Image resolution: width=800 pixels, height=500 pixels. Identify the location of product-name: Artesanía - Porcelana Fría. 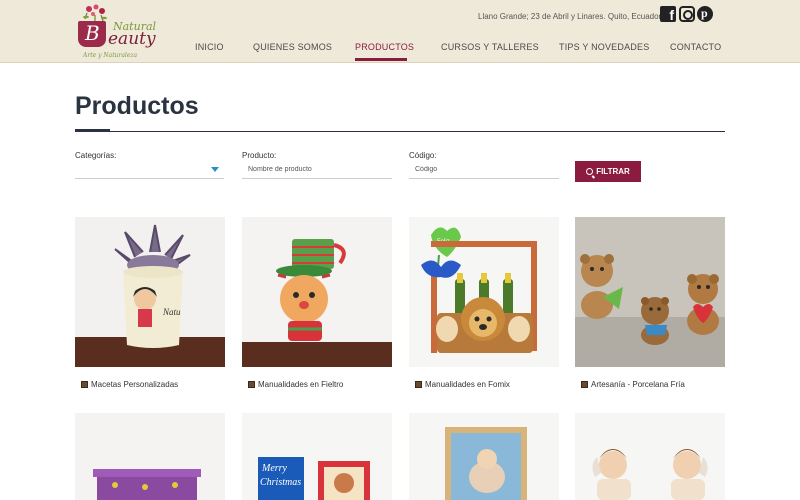
(638, 384).